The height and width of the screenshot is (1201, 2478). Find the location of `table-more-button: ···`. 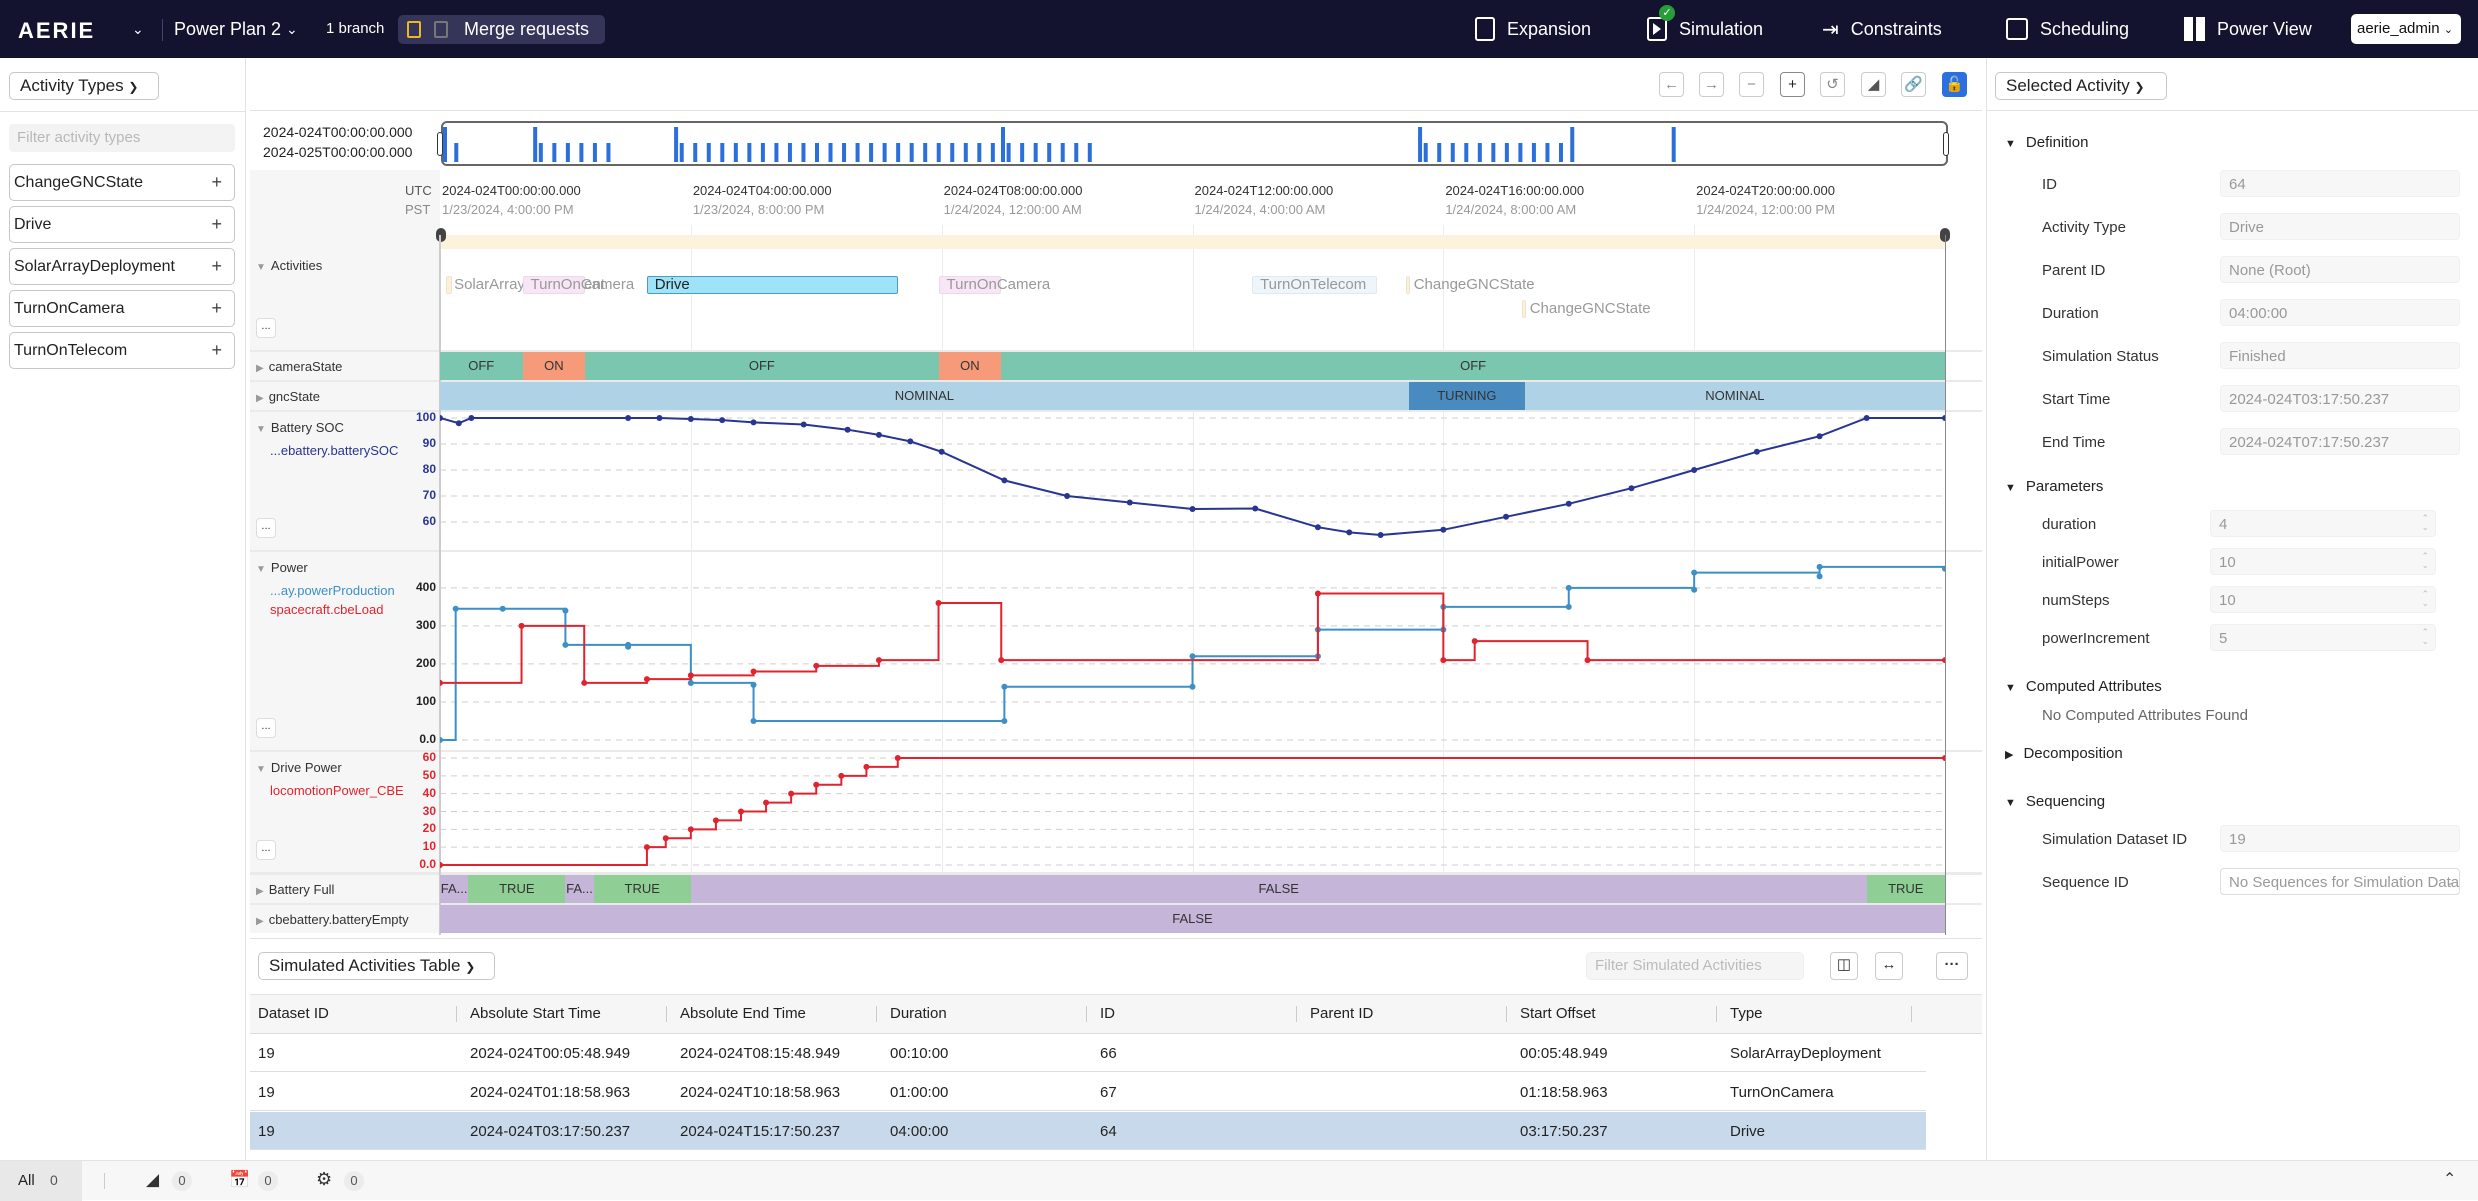

table-more-button: ··· is located at coordinates (1952, 966).